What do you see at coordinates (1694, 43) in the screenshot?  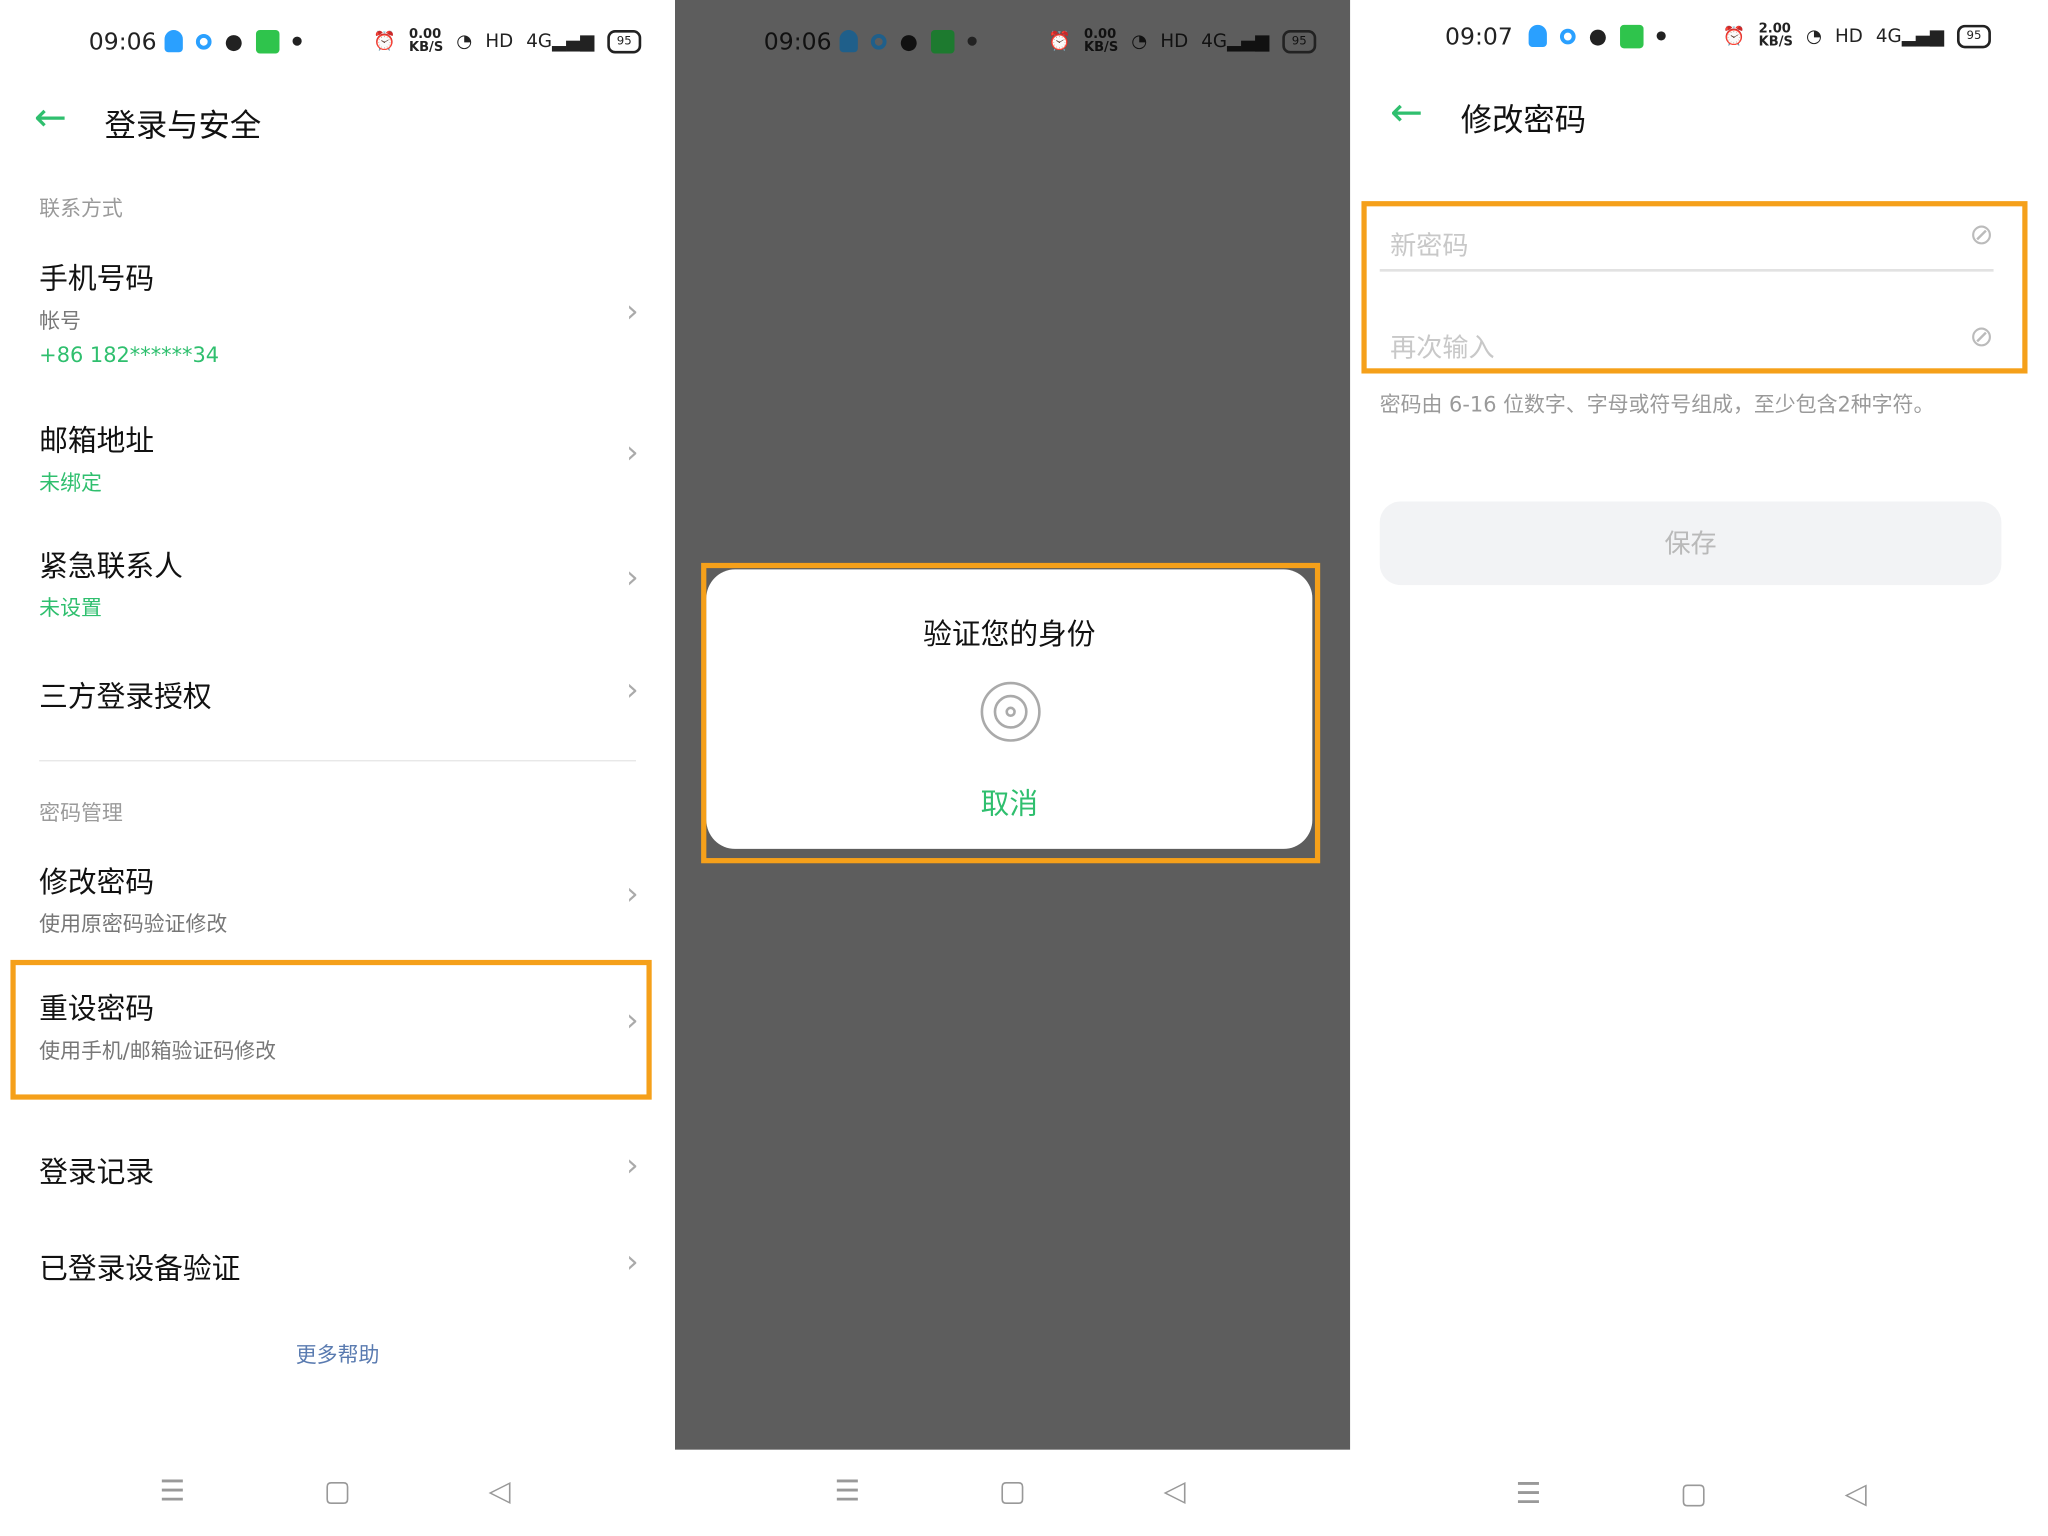 I see `status-bar: 09:07 ● ⏰ 2.00 KB/S ◔ HD 4G▂▄▆ 95` at bounding box center [1694, 43].